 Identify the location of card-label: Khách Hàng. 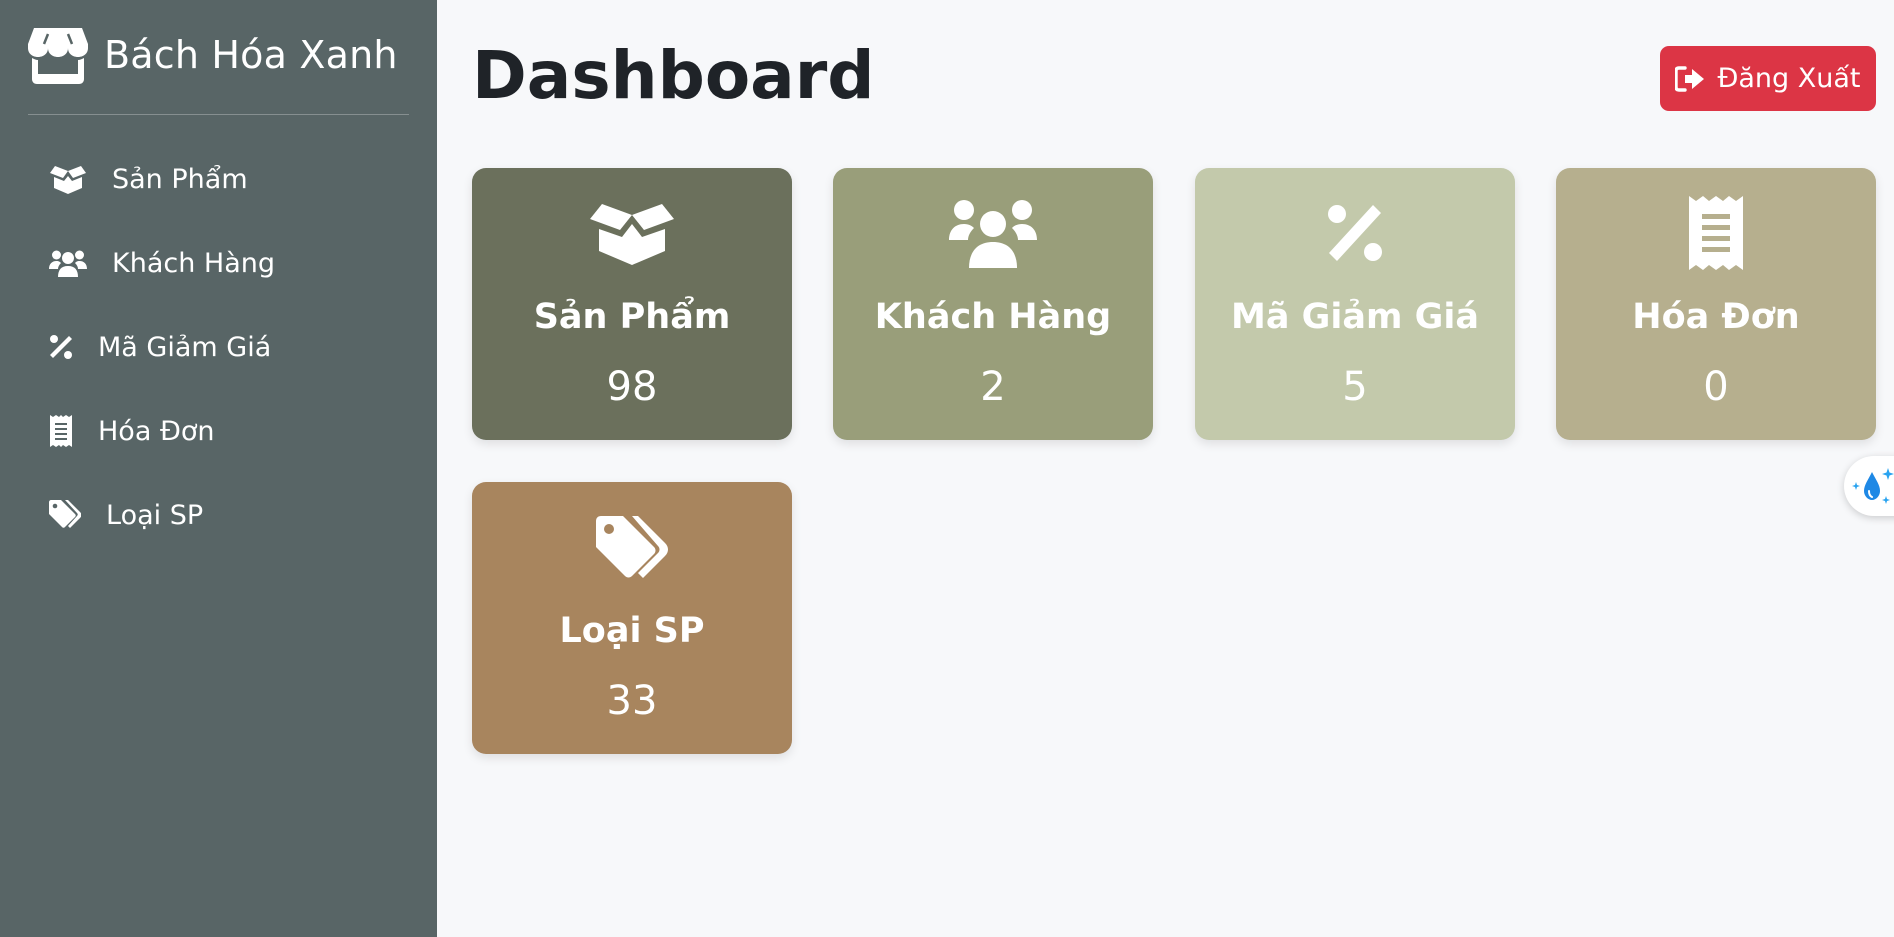
(993, 317).